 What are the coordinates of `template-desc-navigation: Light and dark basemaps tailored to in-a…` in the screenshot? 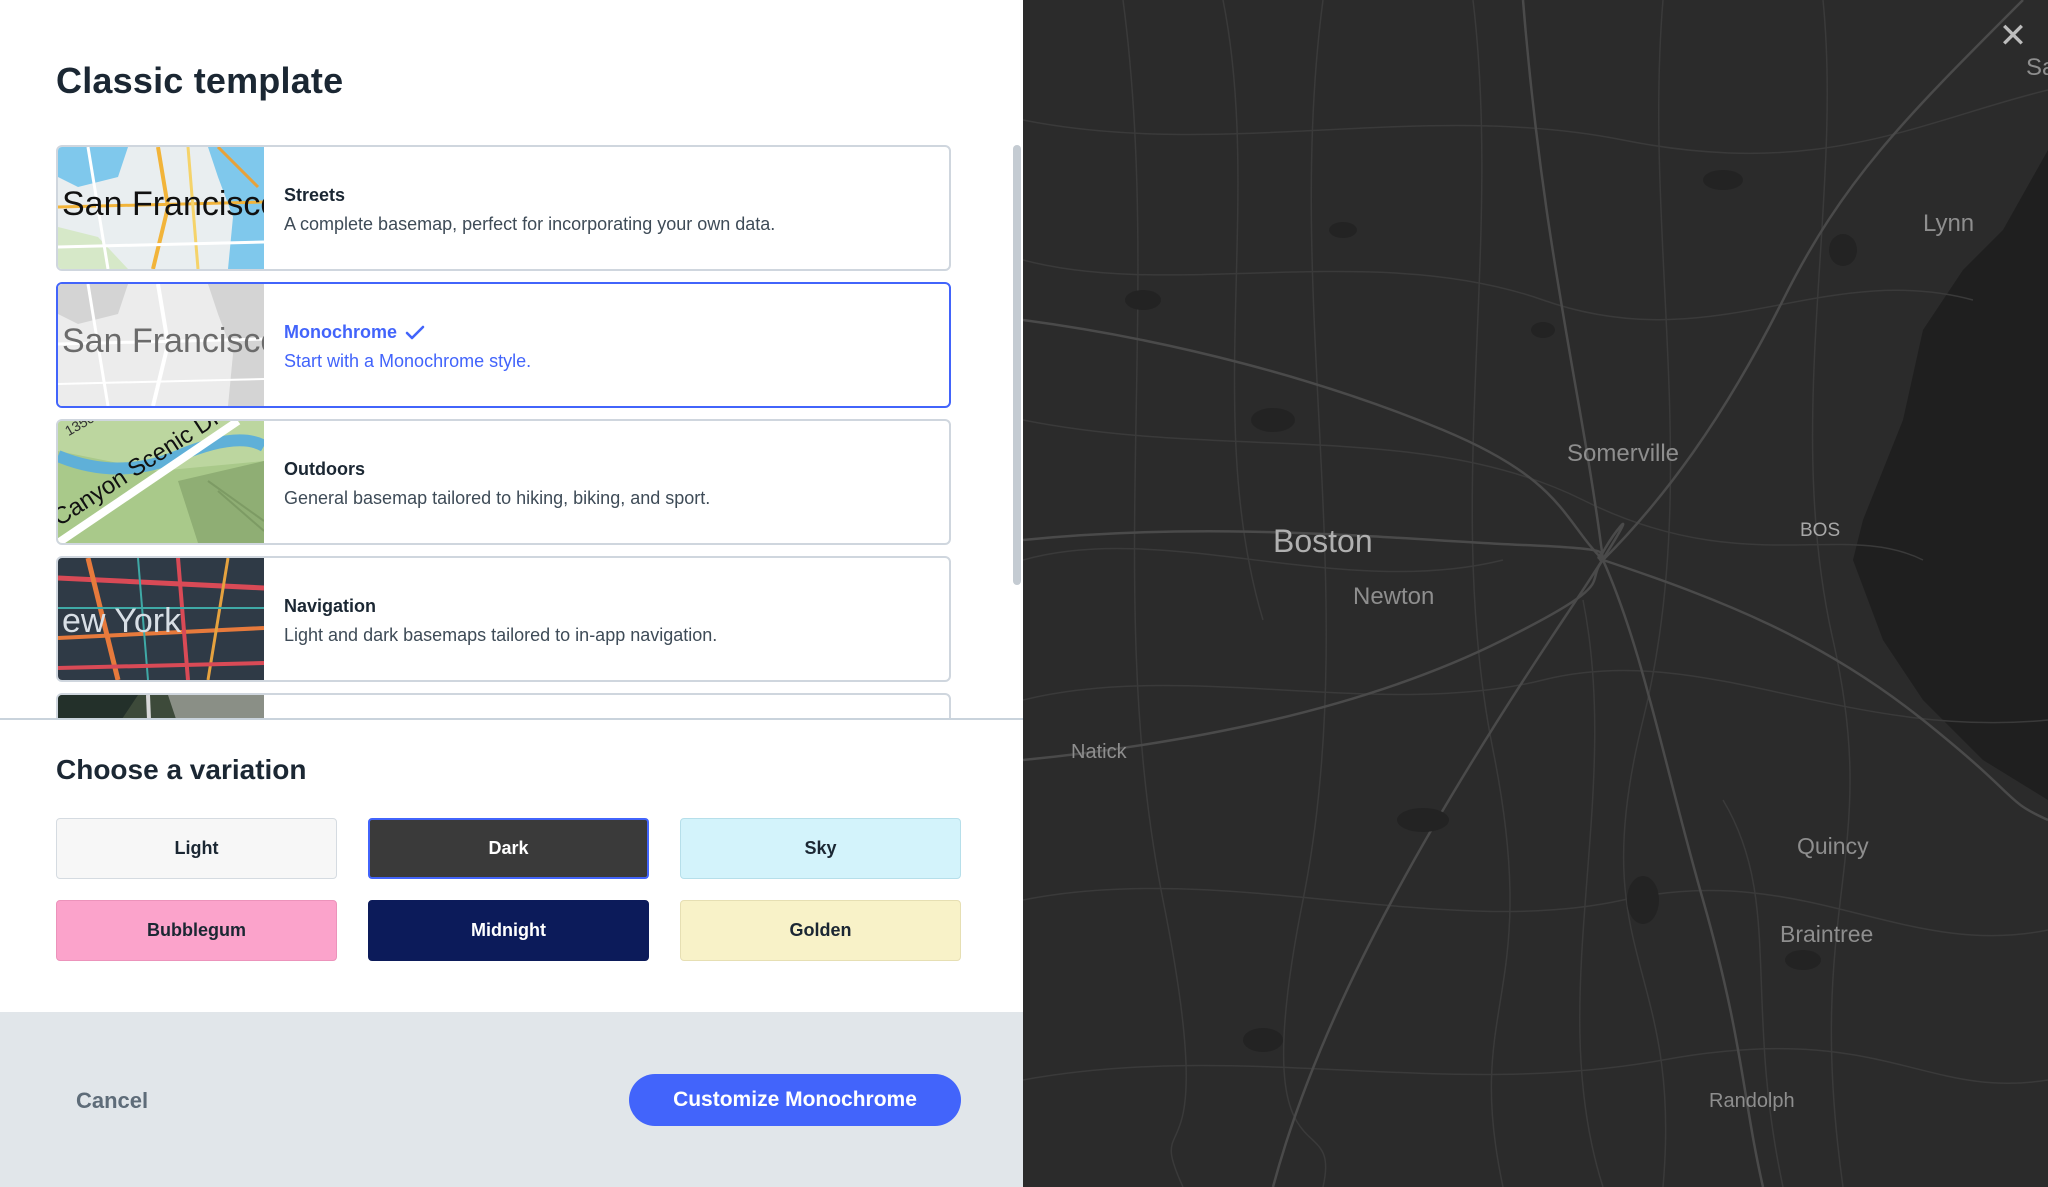 It's located at (501, 635).